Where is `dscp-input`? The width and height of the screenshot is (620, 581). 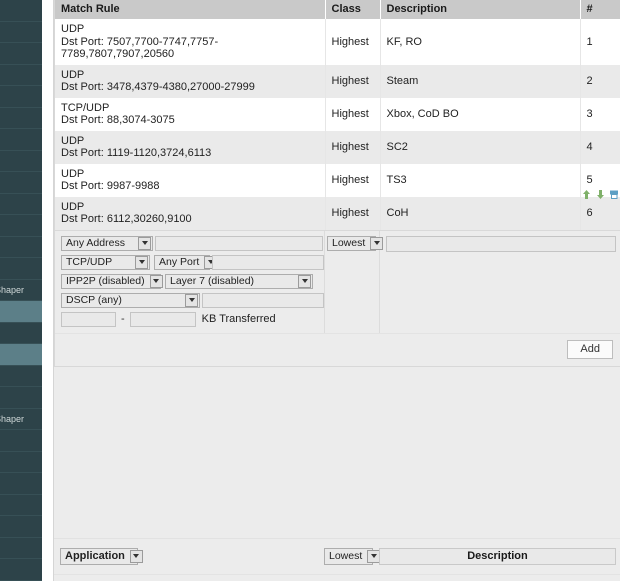 dscp-input is located at coordinates (263, 300).